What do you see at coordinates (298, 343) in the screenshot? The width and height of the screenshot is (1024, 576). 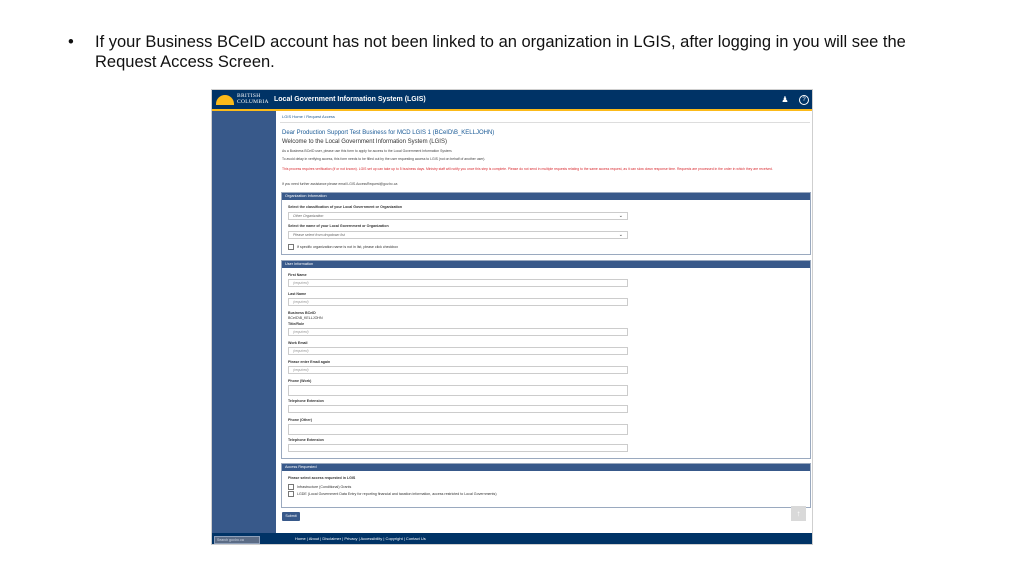 I see `work-email-label: Work Email` at bounding box center [298, 343].